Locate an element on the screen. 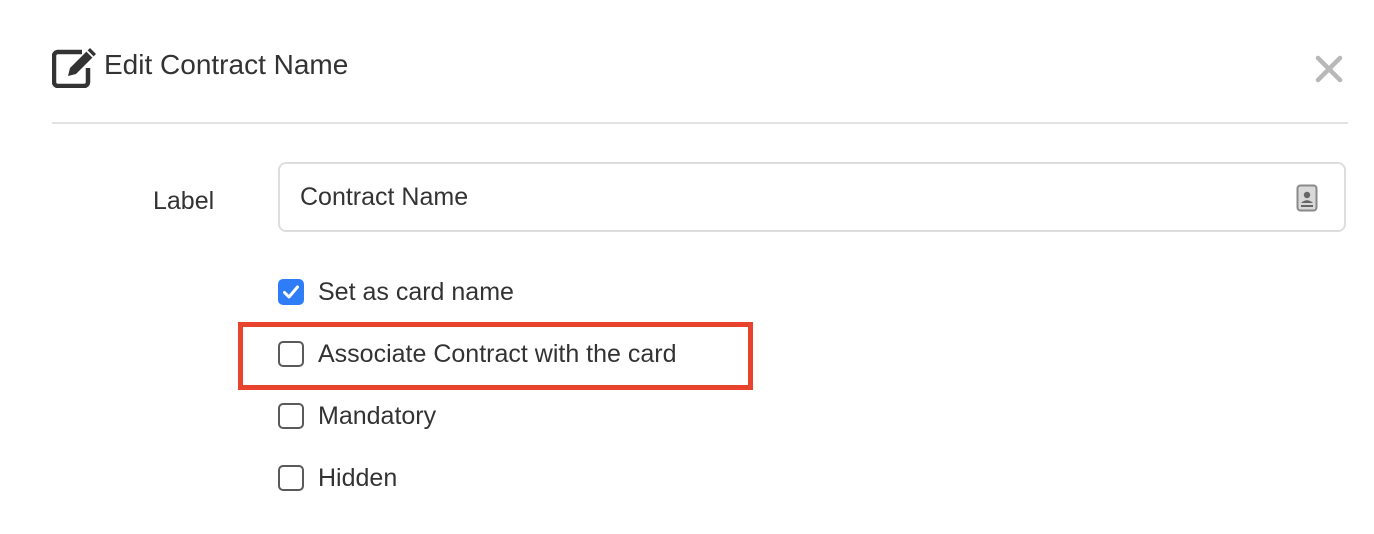 The width and height of the screenshot is (1374, 534). set-as-card-name-checkbox is located at coordinates (291, 292).